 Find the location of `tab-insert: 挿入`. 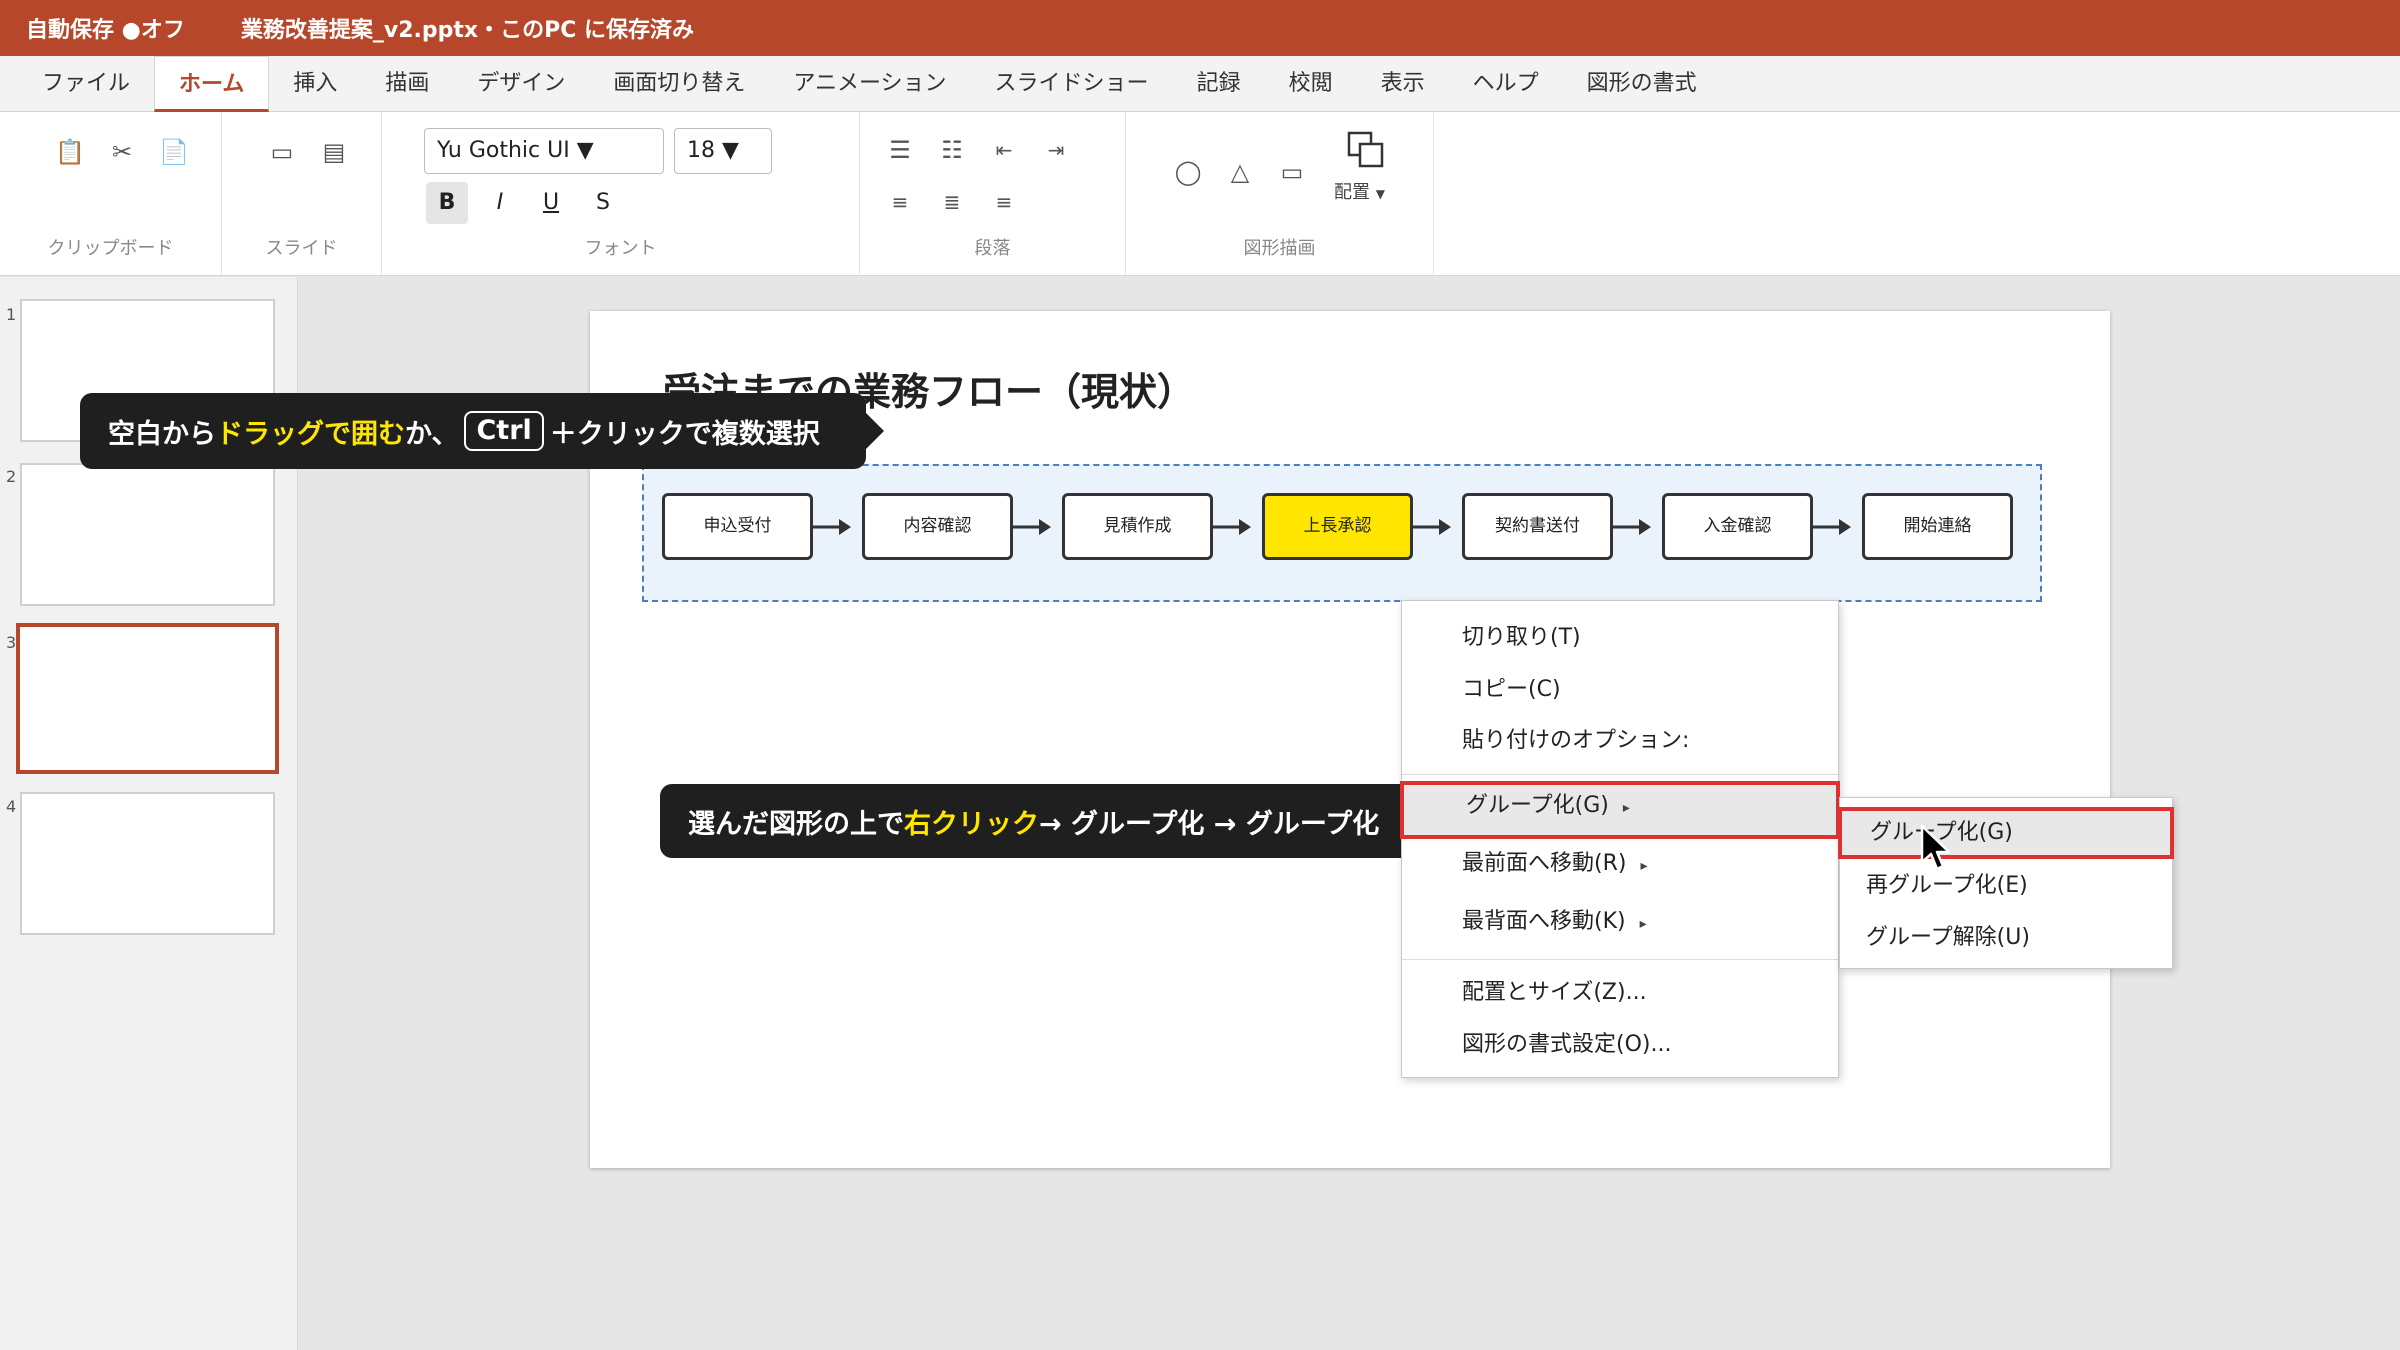

tab-insert: 挿入 is located at coordinates (315, 84).